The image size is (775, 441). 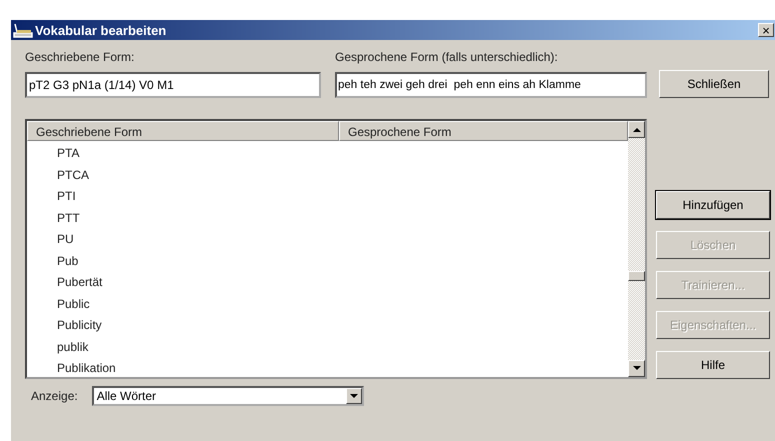 I want to click on list-item: PTCA, so click(x=327, y=175).